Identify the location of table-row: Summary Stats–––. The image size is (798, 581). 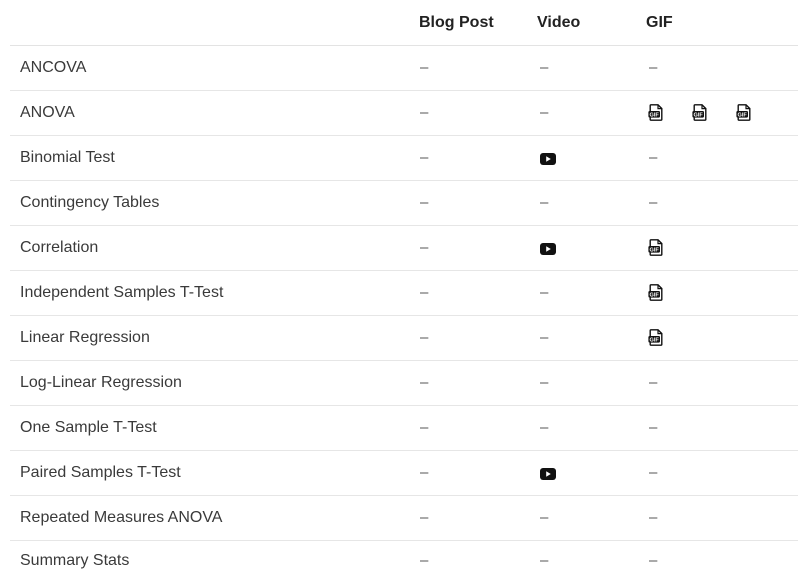
(404, 561).